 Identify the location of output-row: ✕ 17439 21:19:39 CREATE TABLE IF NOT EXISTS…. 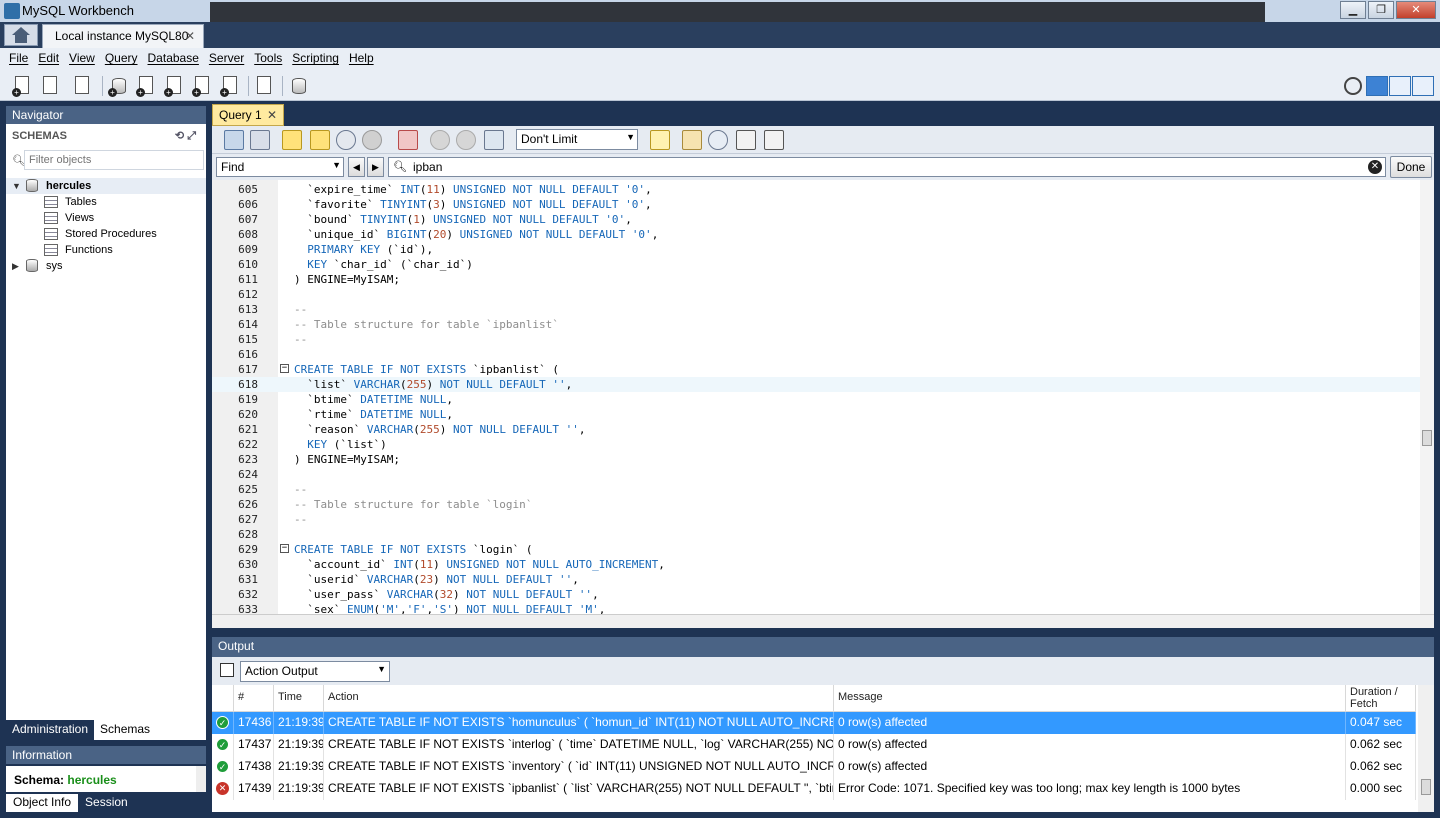
(814, 789).